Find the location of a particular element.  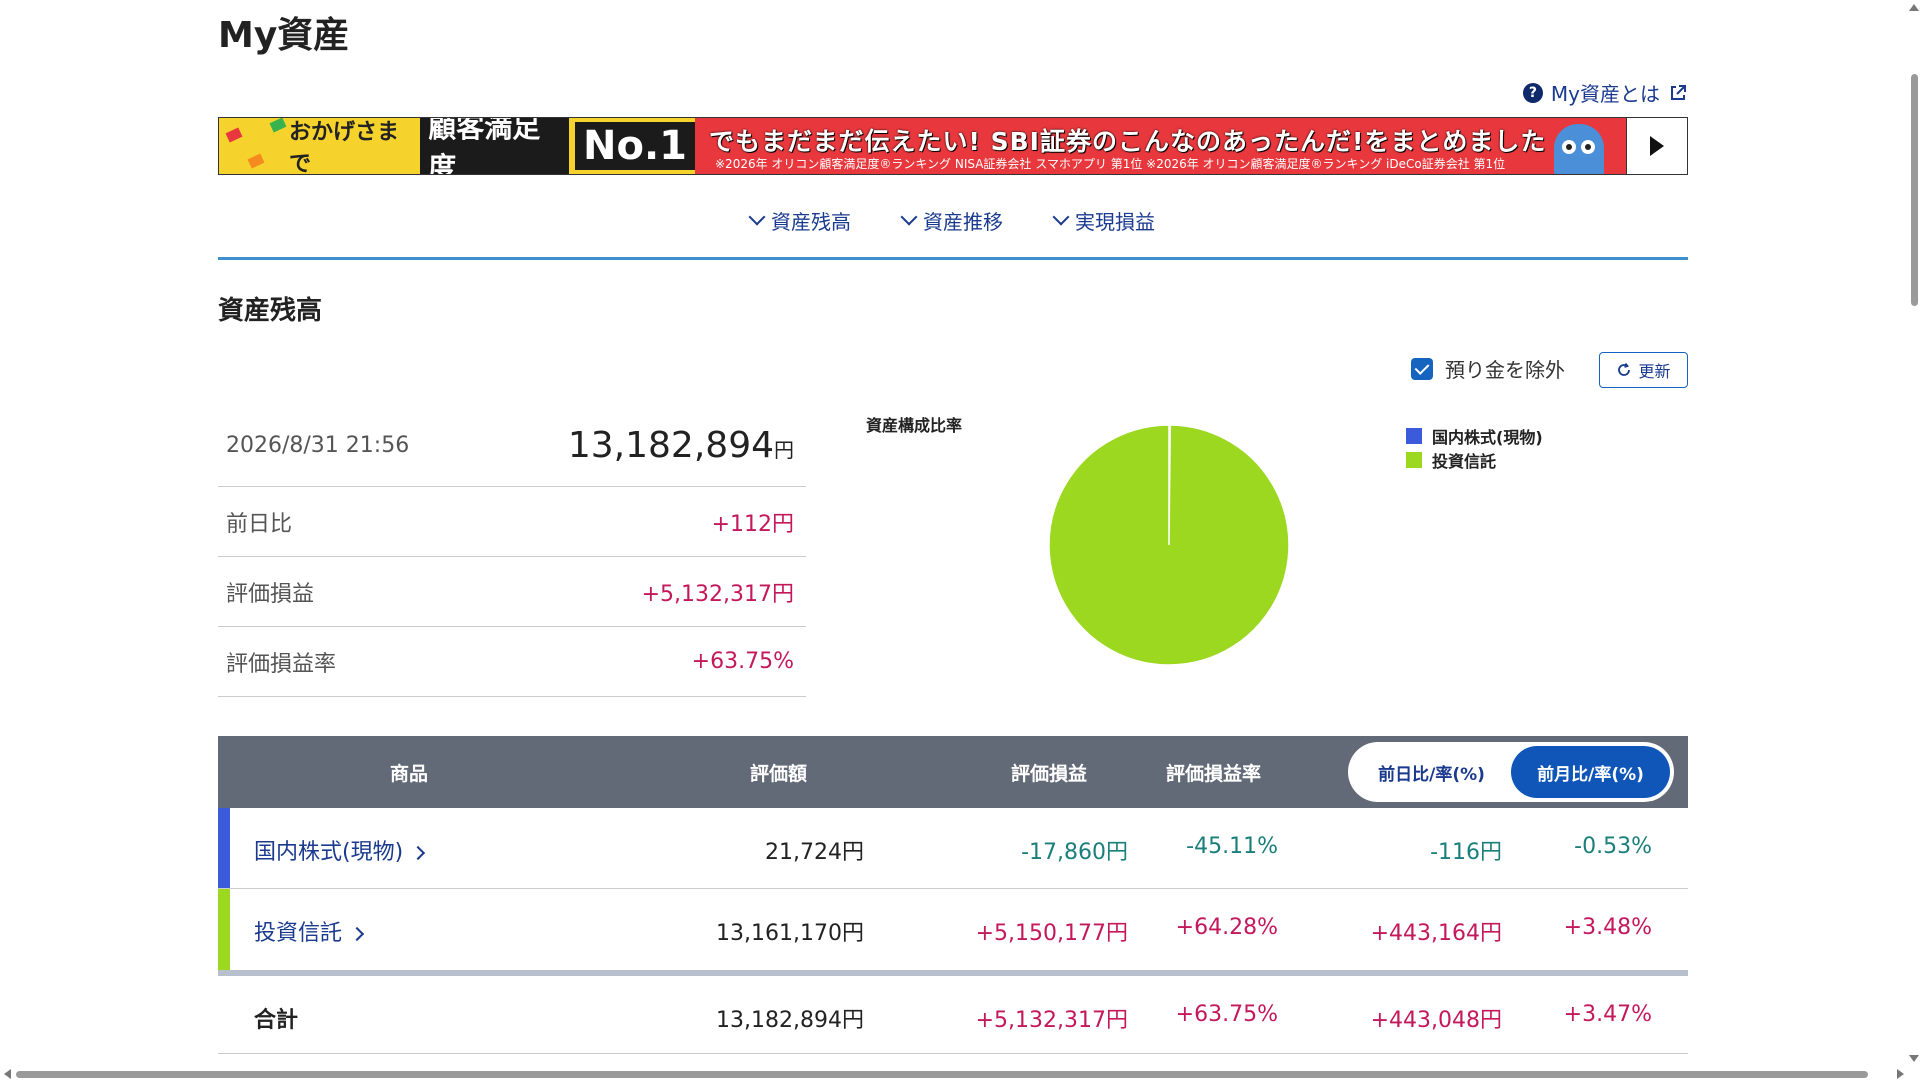

legend-item: 投資信託 is located at coordinates (1474, 460).